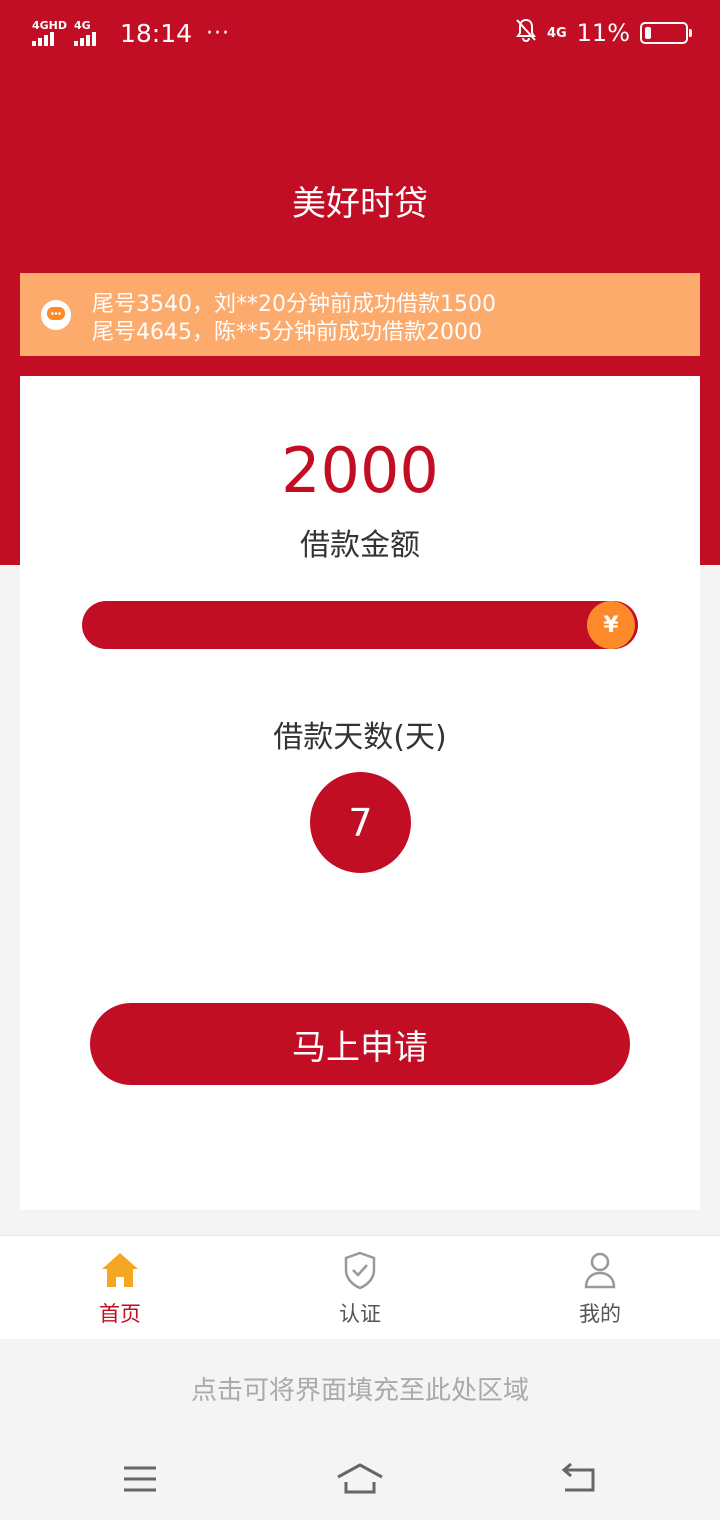 Image resolution: width=720 pixels, height=1520 pixels. What do you see at coordinates (218, 33) in the screenshot?
I see `more-notifications-icon: ···` at bounding box center [218, 33].